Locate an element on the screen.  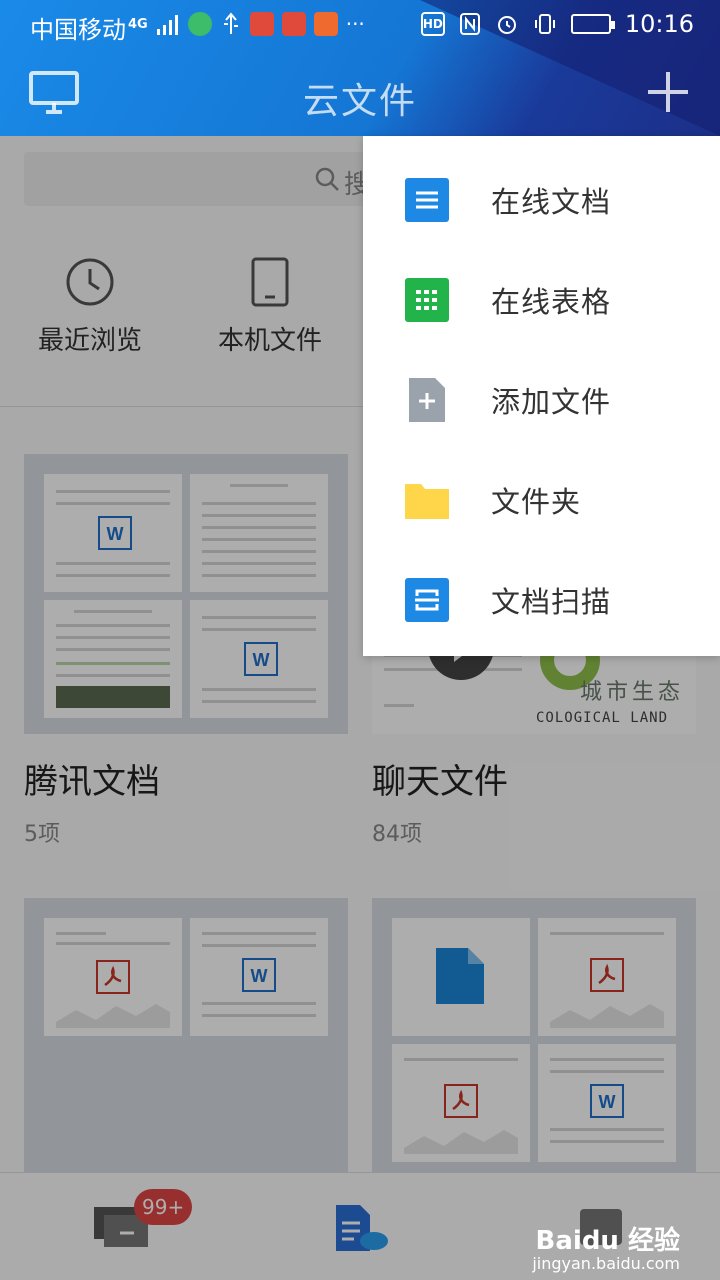
signal-icon is located at coordinates (167, 25).